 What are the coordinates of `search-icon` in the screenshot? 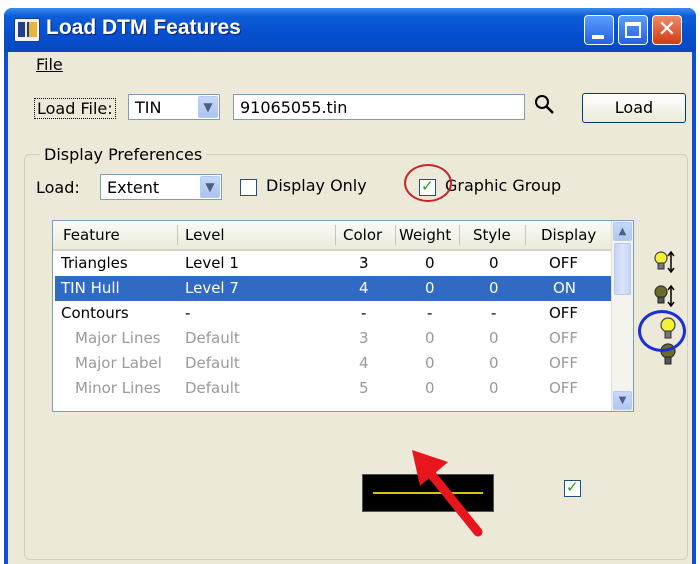 It's located at (545, 105).